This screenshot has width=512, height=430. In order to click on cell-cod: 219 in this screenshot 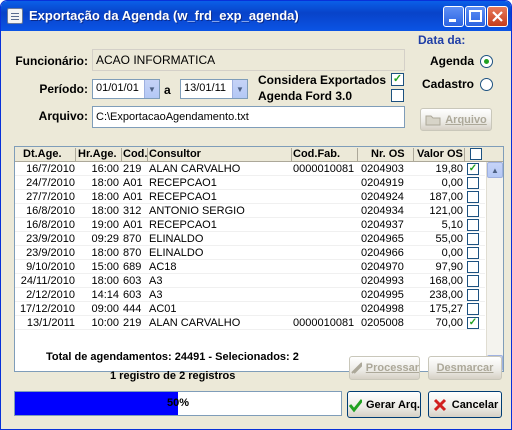, I will do `click(132, 169)`.